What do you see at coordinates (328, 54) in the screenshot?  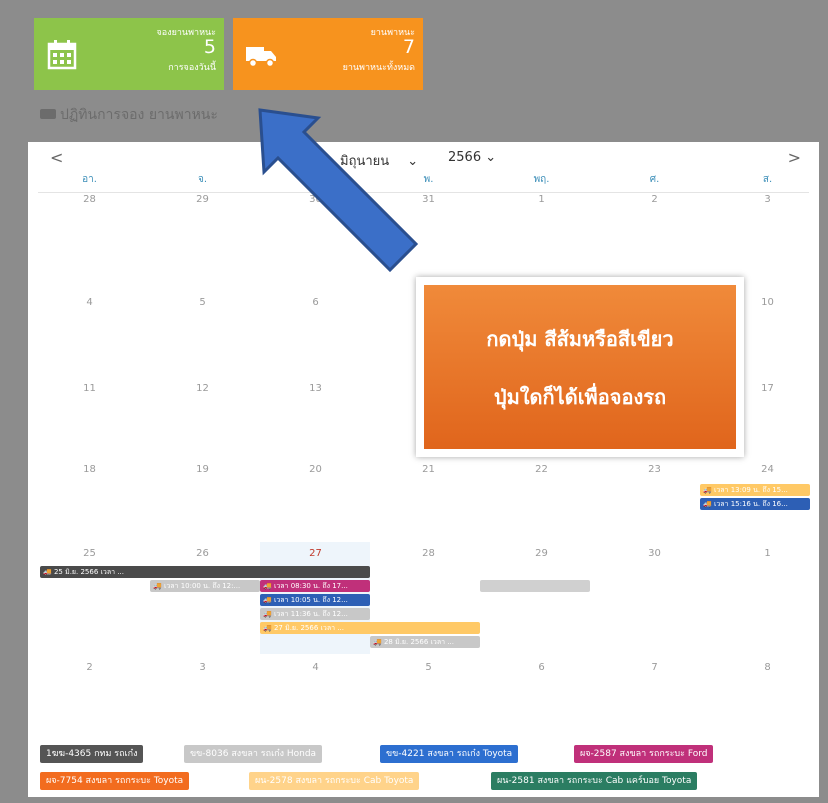 I see `vehicles-card: ยานพาหนะ 7 ยานพาหนะทั้งหมด` at bounding box center [328, 54].